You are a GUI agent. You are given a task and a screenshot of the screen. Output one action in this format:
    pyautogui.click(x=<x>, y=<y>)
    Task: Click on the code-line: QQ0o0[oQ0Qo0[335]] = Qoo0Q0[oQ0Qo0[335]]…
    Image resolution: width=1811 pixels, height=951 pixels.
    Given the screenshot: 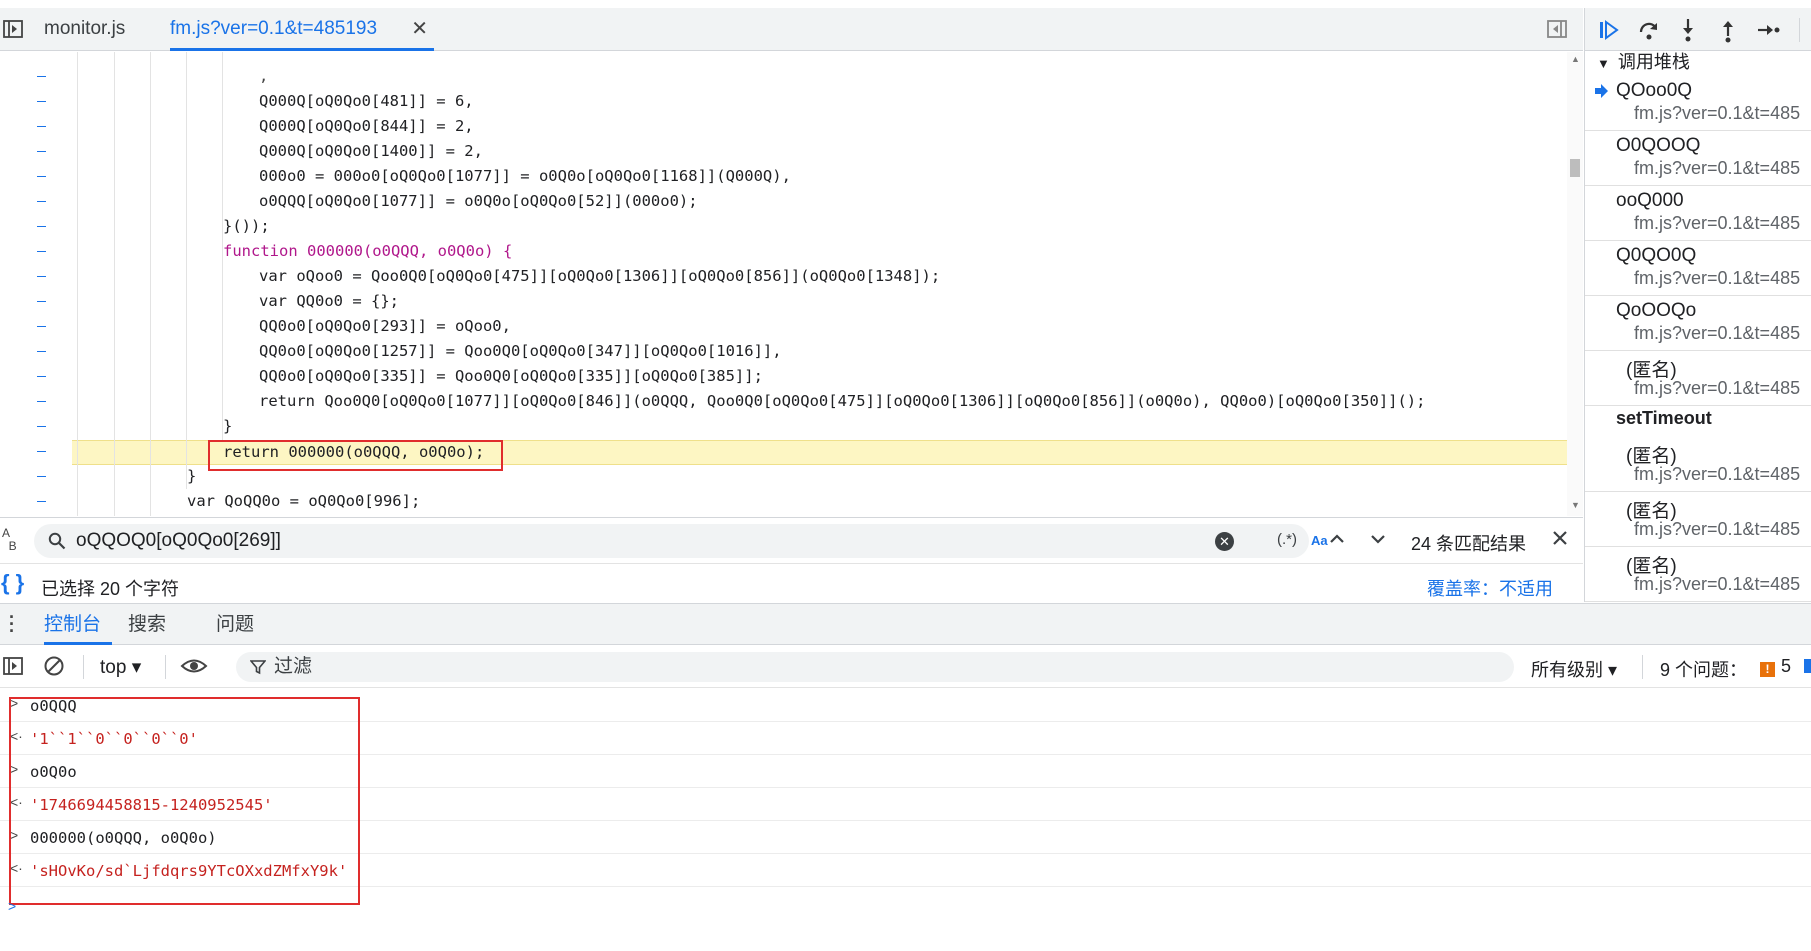 What is the action you would take?
    pyautogui.click(x=511, y=376)
    